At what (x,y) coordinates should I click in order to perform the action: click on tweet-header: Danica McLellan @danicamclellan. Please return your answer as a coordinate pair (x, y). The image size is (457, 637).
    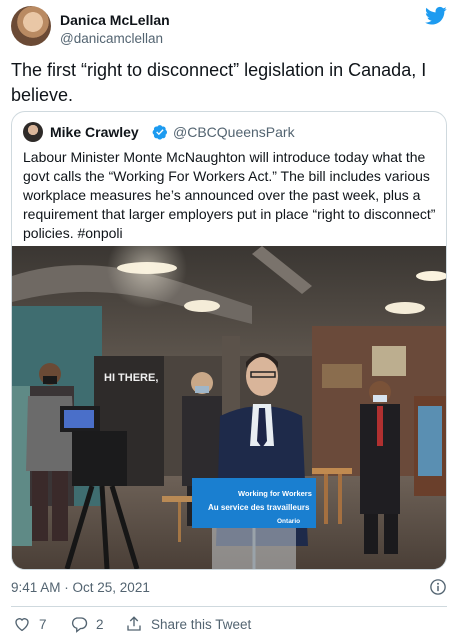
    Looking at the image, I should click on (229, 27).